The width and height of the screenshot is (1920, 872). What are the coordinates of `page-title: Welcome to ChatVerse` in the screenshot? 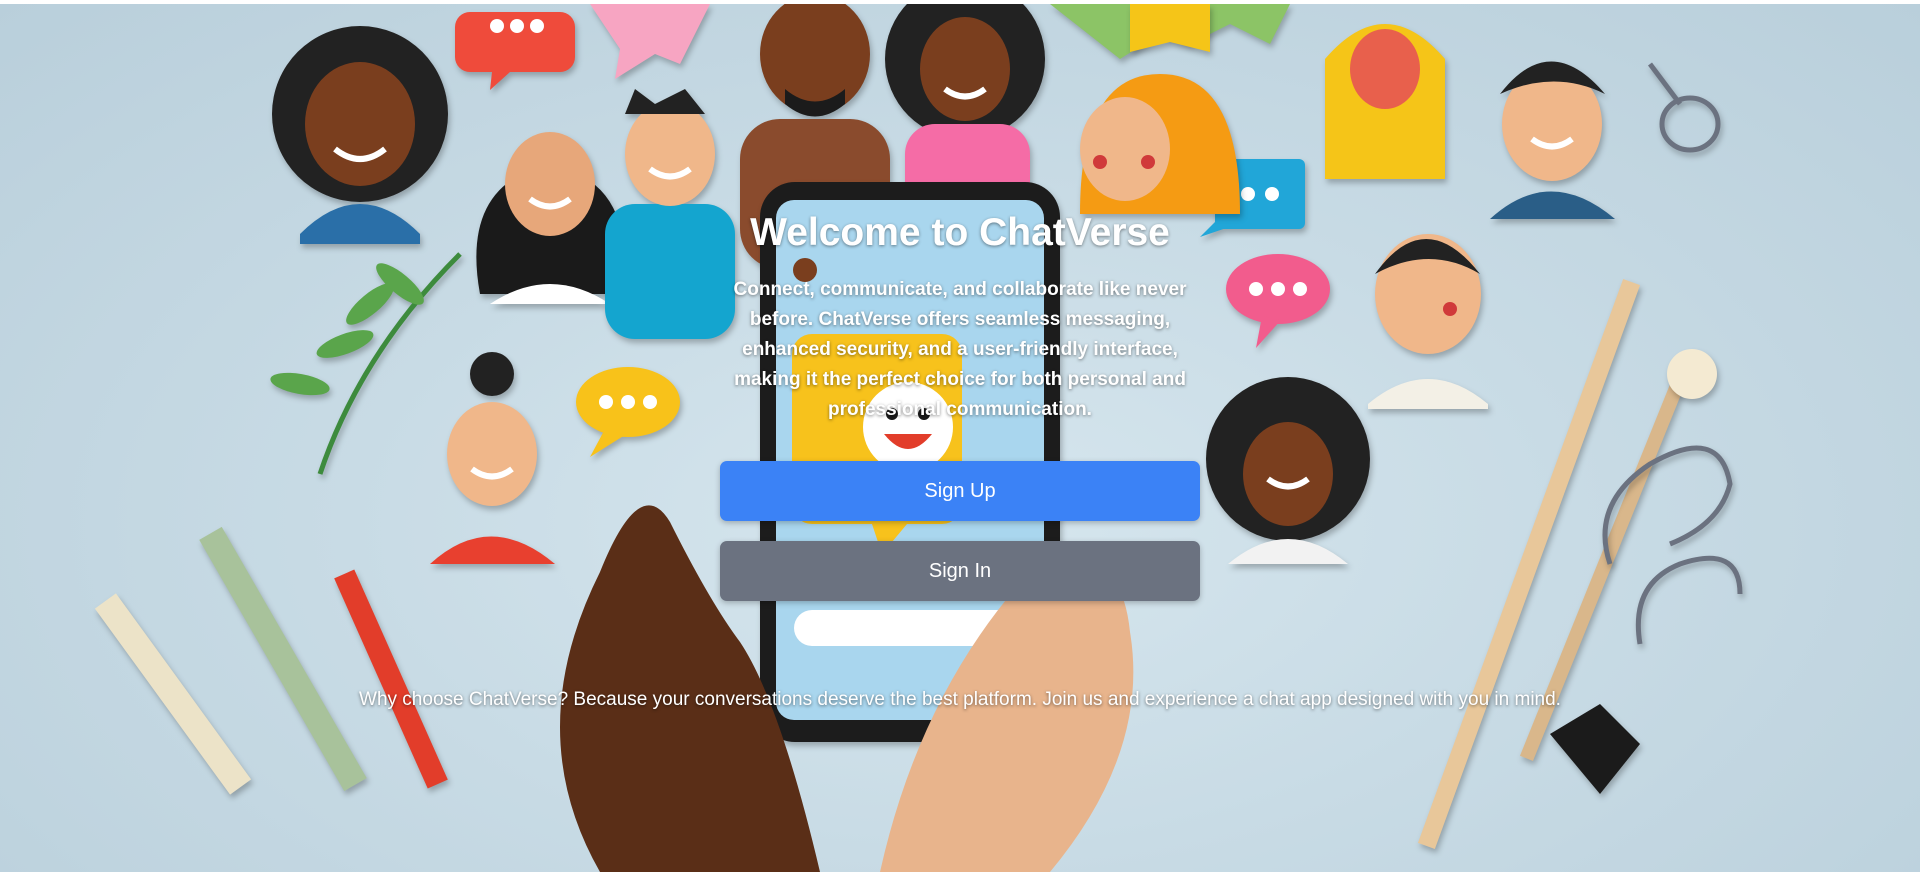 It's located at (960, 232).